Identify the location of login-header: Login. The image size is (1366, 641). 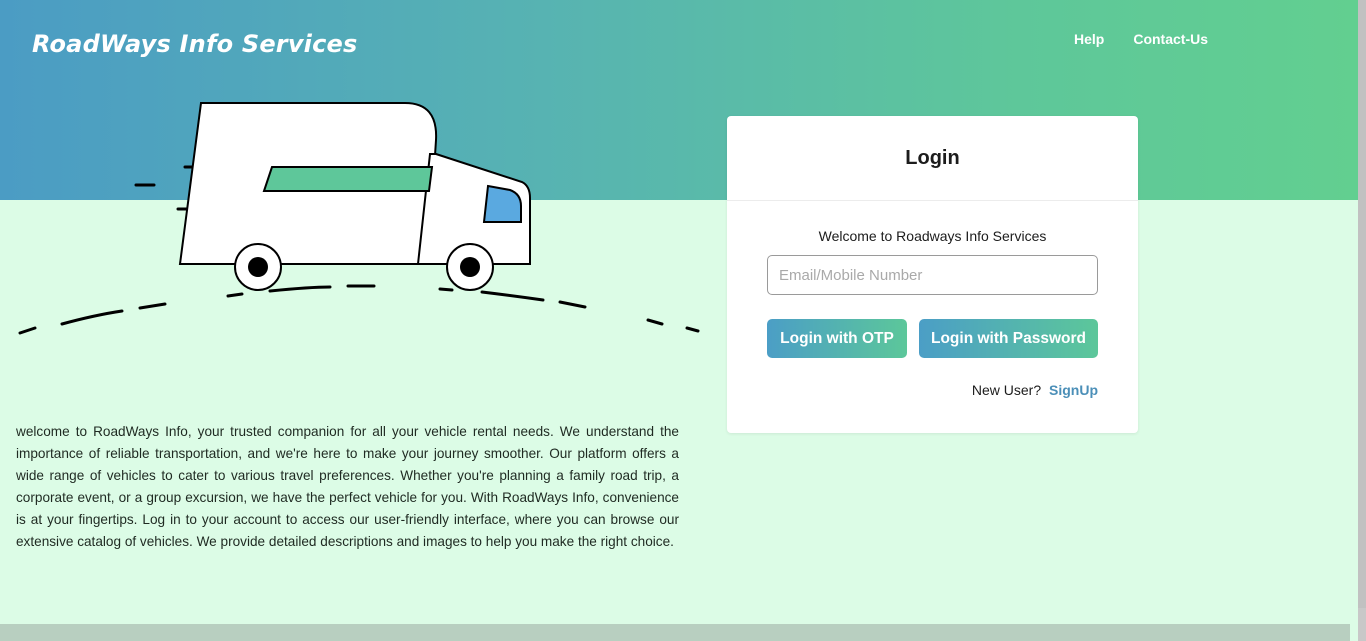
(932, 158).